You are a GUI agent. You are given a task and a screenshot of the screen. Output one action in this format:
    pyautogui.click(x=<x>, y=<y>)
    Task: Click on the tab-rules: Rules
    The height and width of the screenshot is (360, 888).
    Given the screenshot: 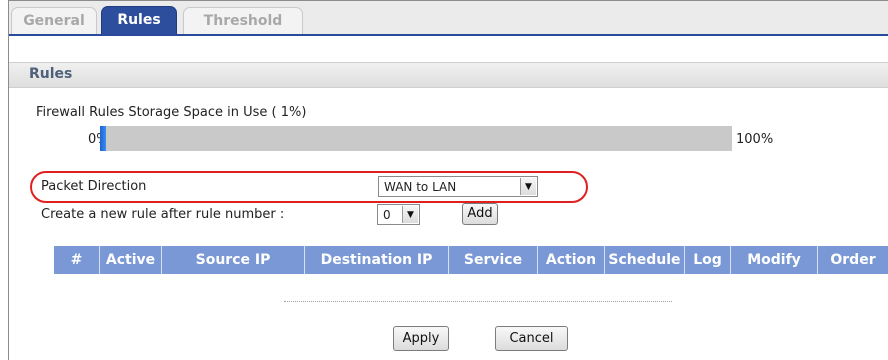 What is the action you would take?
    pyautogui.click(x=139, y=20)
    